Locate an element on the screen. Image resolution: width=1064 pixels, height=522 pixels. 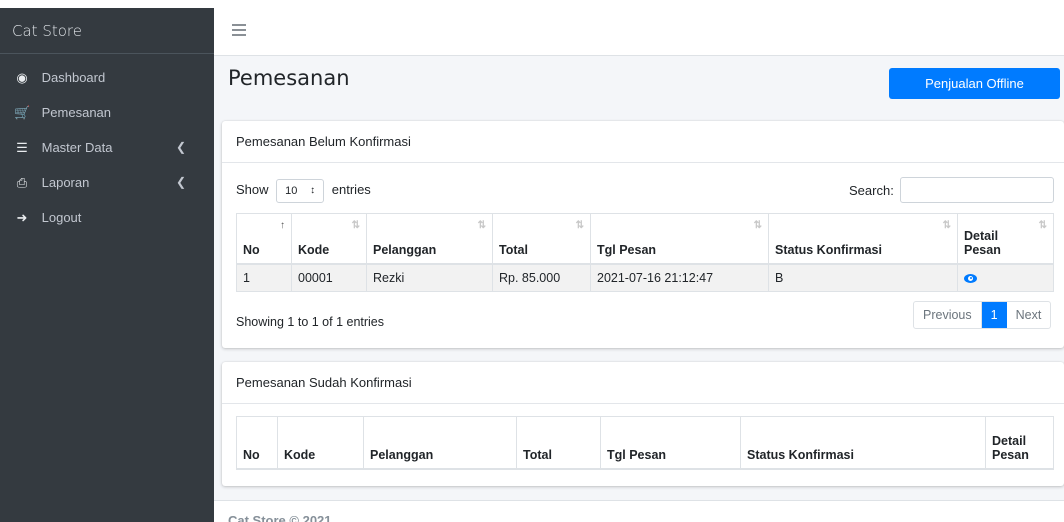
logout-icon: ➜ is located at coordinates (22, 217).